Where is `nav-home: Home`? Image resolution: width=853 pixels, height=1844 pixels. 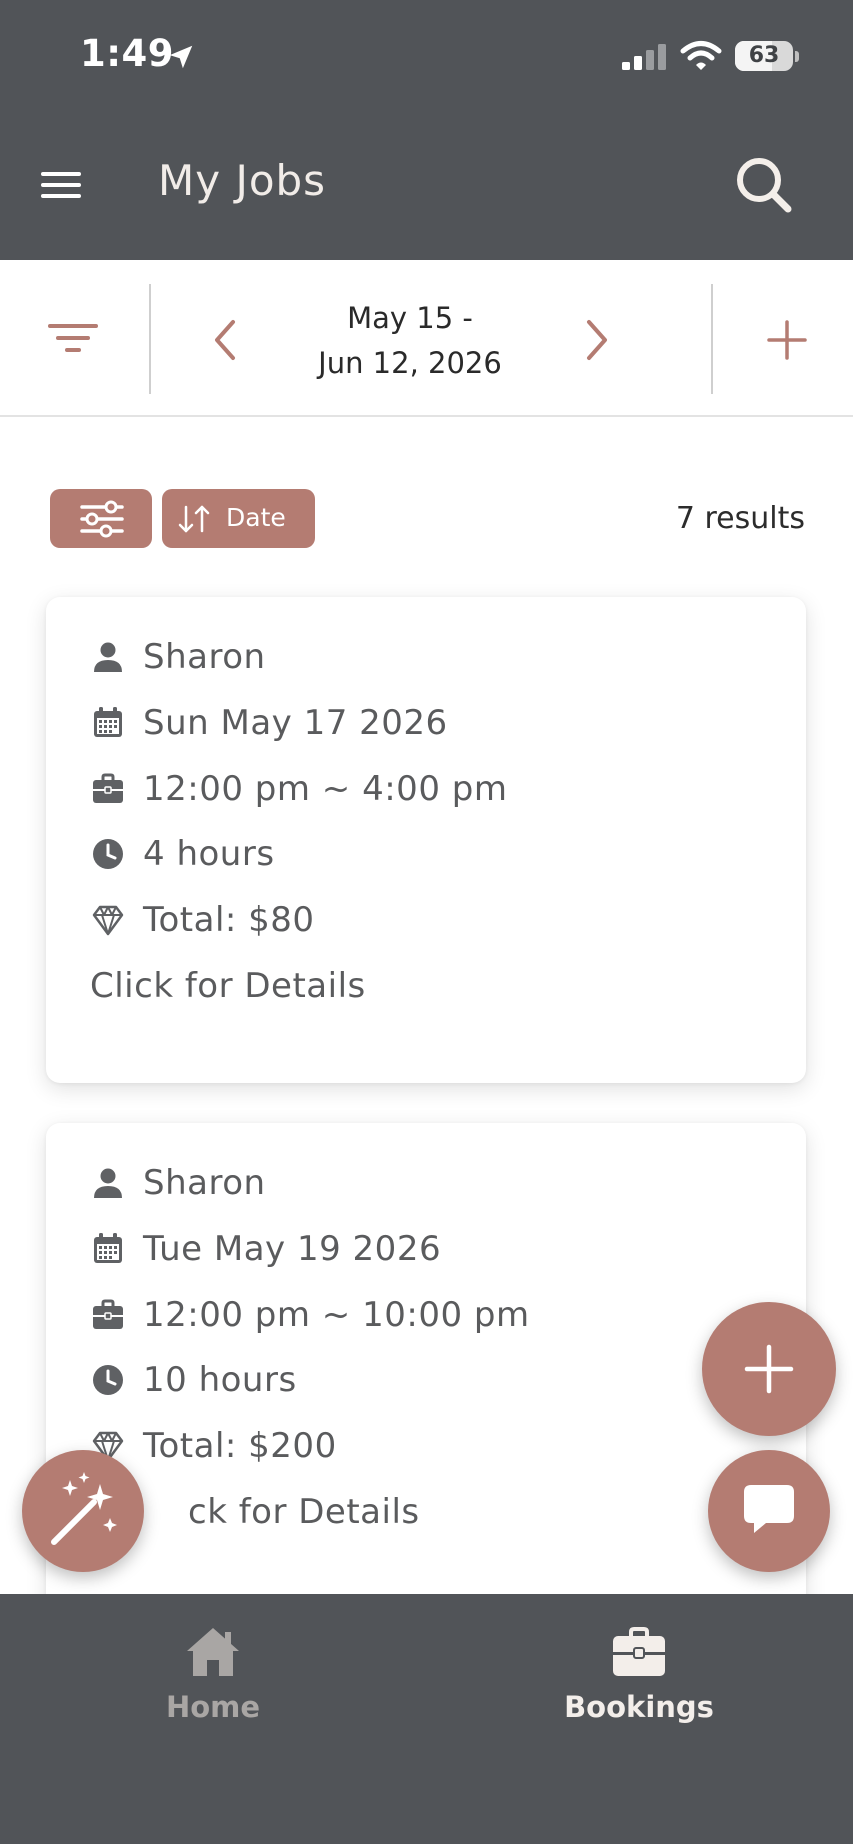
nav-home: Home is located at coordinates (213, 1684).